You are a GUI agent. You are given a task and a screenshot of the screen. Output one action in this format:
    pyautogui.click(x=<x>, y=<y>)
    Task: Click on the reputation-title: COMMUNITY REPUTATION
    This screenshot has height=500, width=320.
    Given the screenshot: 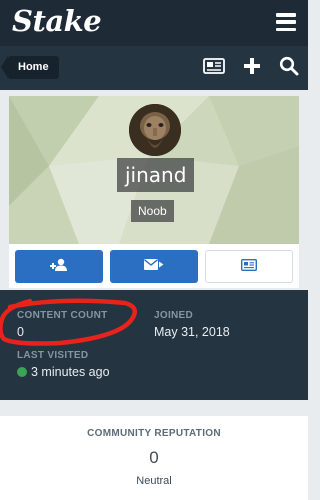 What is the action you would take?
    pyautogui.click(x=154, y=433)
    